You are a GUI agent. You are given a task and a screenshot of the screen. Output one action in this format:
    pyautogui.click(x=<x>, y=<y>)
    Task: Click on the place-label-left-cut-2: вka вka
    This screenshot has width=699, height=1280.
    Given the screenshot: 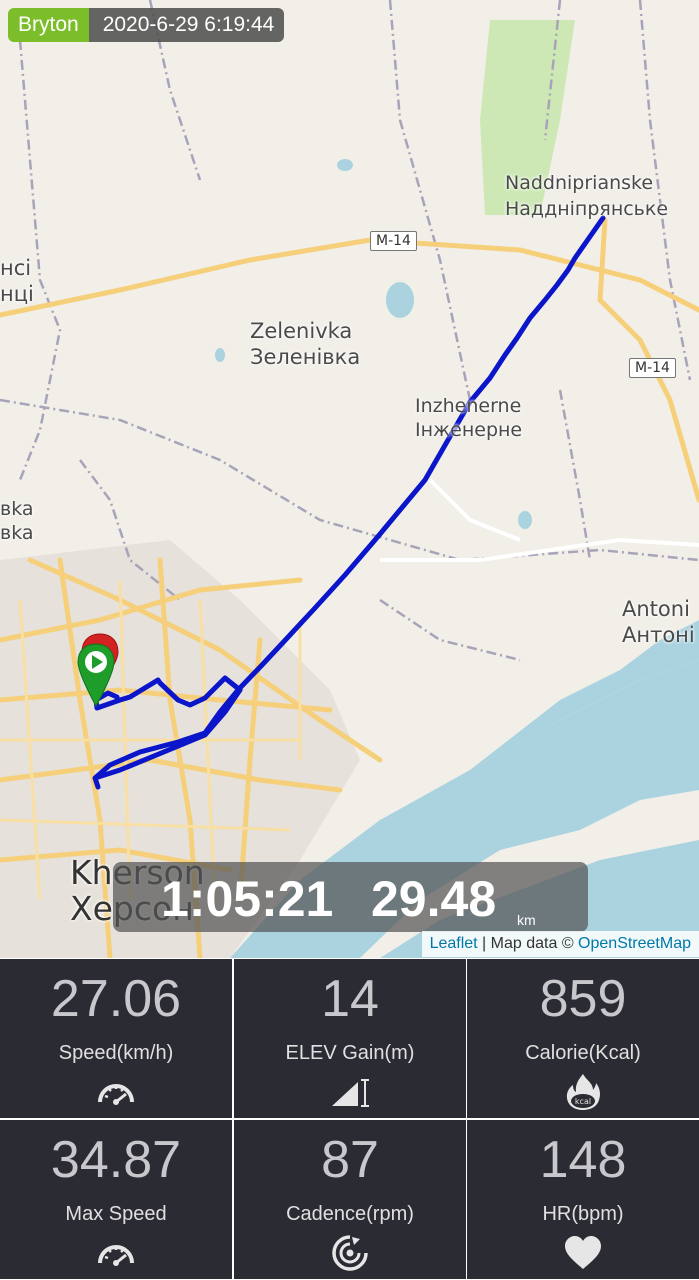 What is the action you would take?
    pyautogui.click(x=17, y=521)
    